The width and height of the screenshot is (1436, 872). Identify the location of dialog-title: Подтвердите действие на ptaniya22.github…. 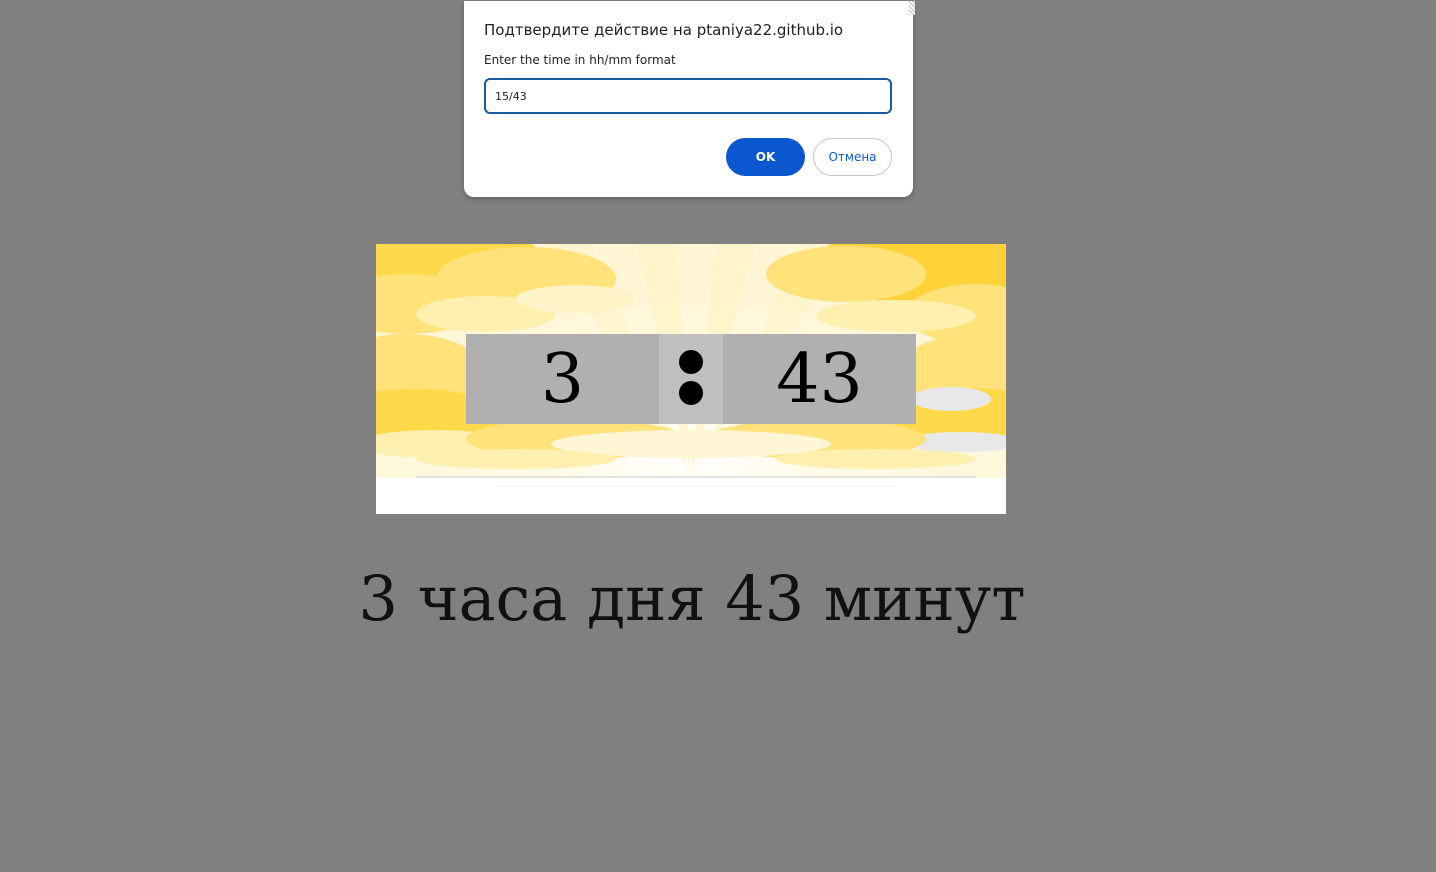
(664, 30).